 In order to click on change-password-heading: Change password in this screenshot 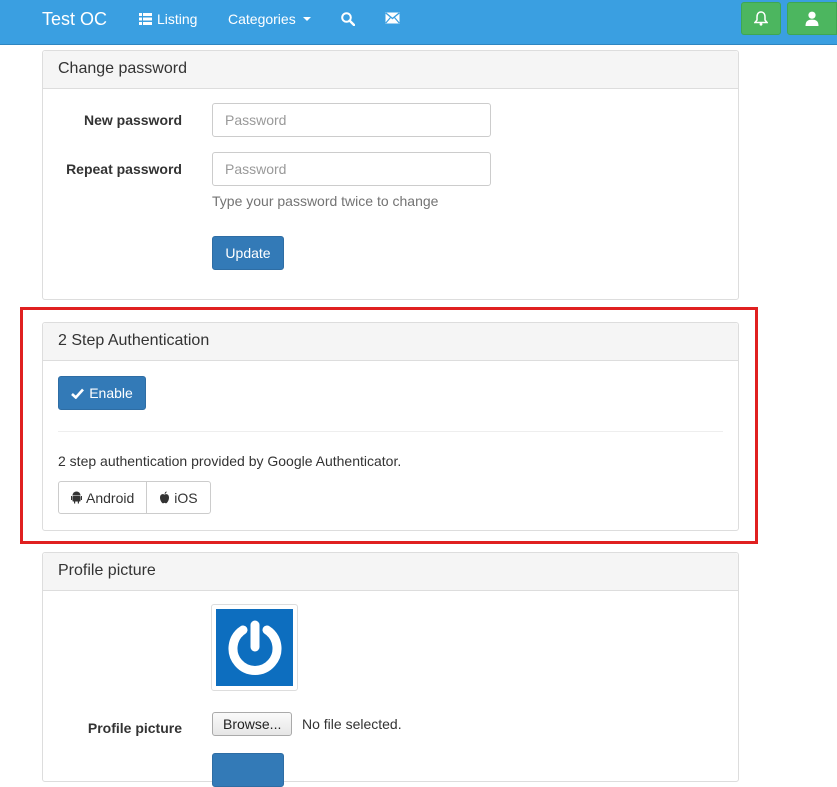, I will do `click(390, 70)`.